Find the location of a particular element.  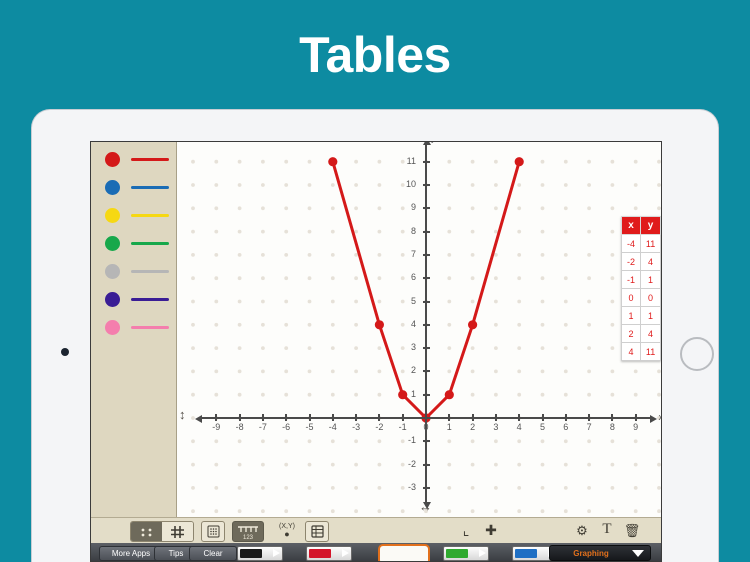

x-tick-label: 9 is located at coordinates (636, 427).